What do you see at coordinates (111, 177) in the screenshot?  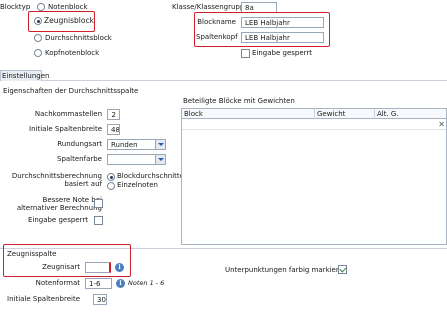 I see `radio-blockdurchschnitten` at bounding box center [111, 177].